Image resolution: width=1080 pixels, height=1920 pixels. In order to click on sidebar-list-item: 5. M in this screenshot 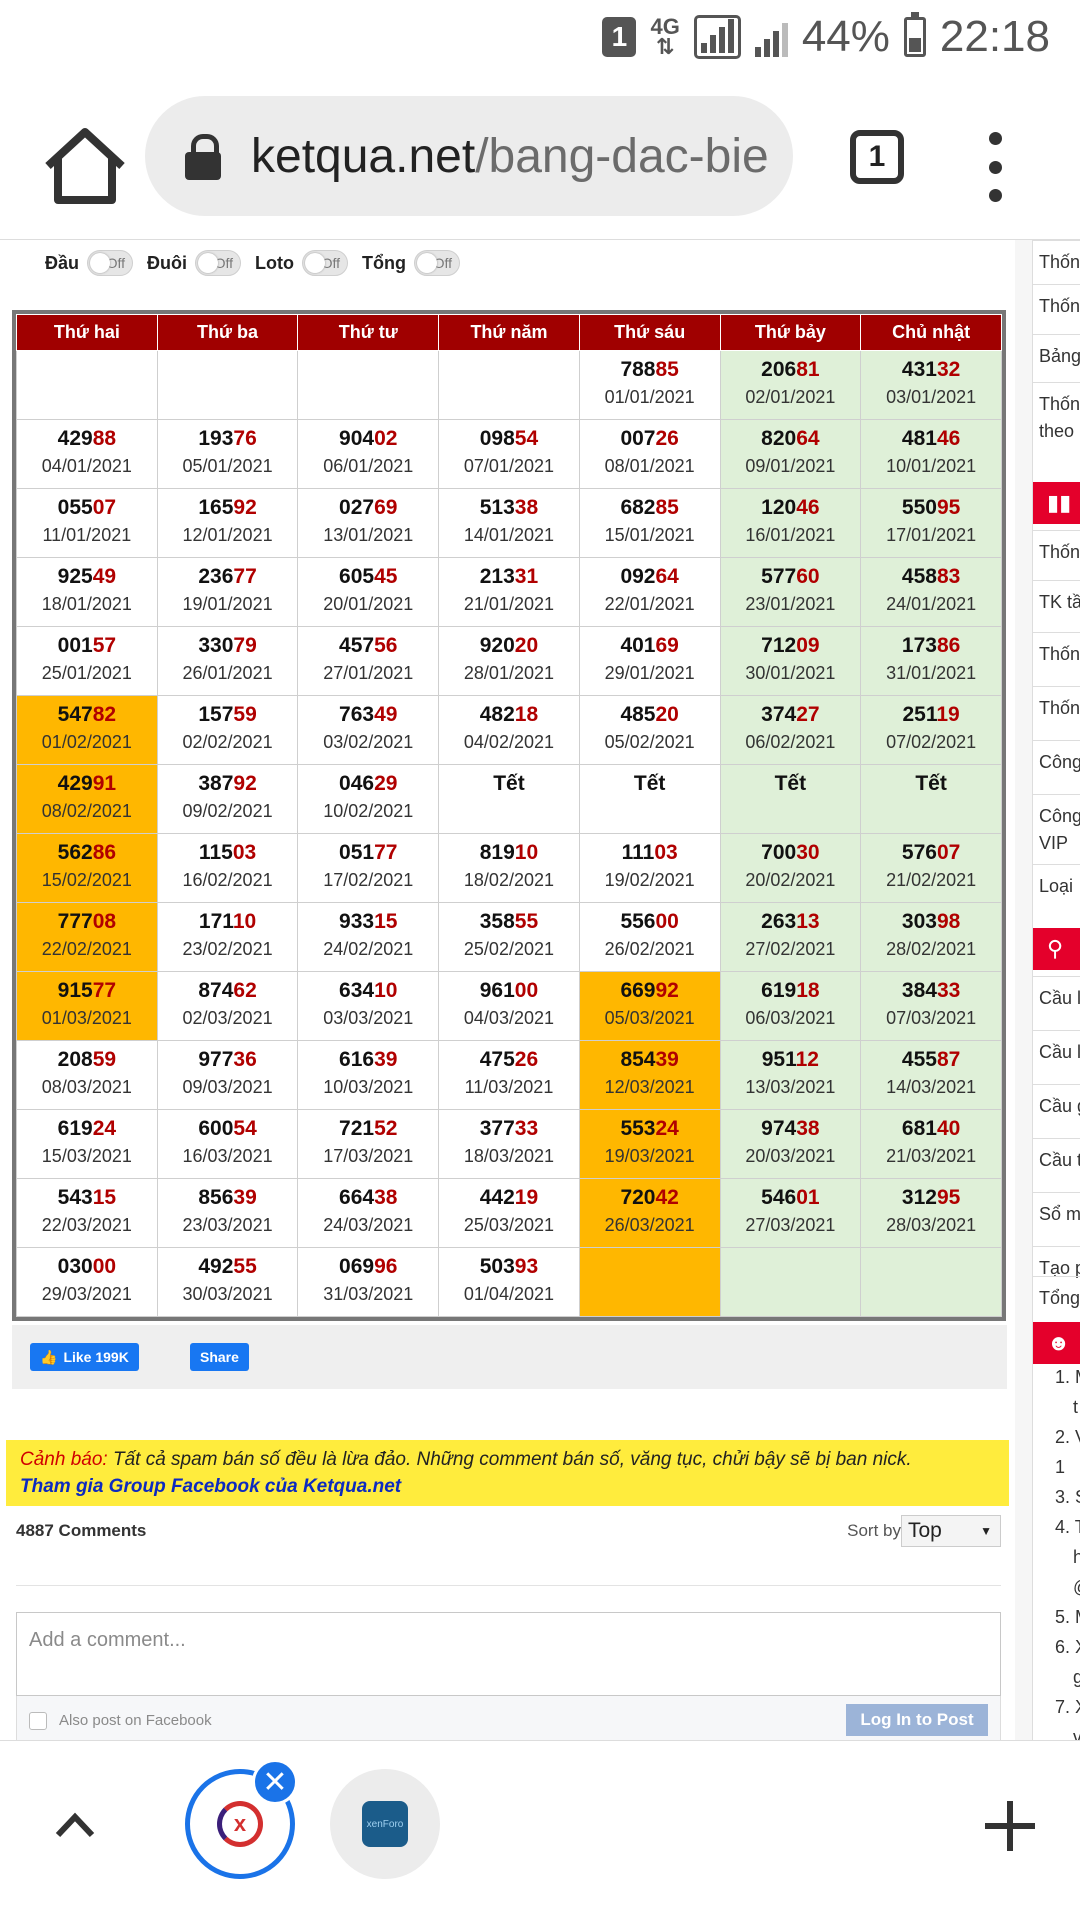, I will do `click(1067, 1617)`.